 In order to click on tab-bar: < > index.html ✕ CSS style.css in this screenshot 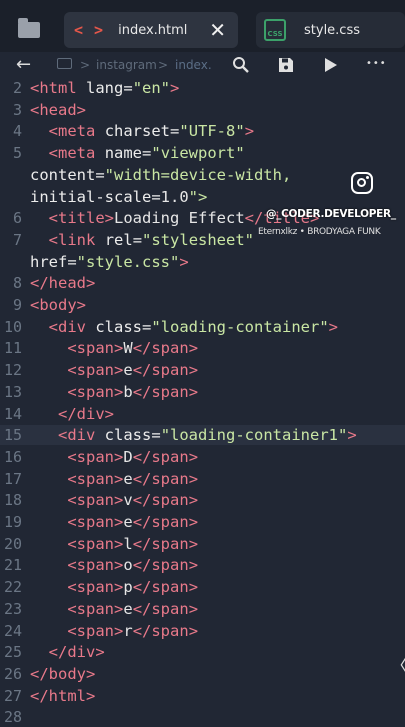, I will do `click(202, 26)`.